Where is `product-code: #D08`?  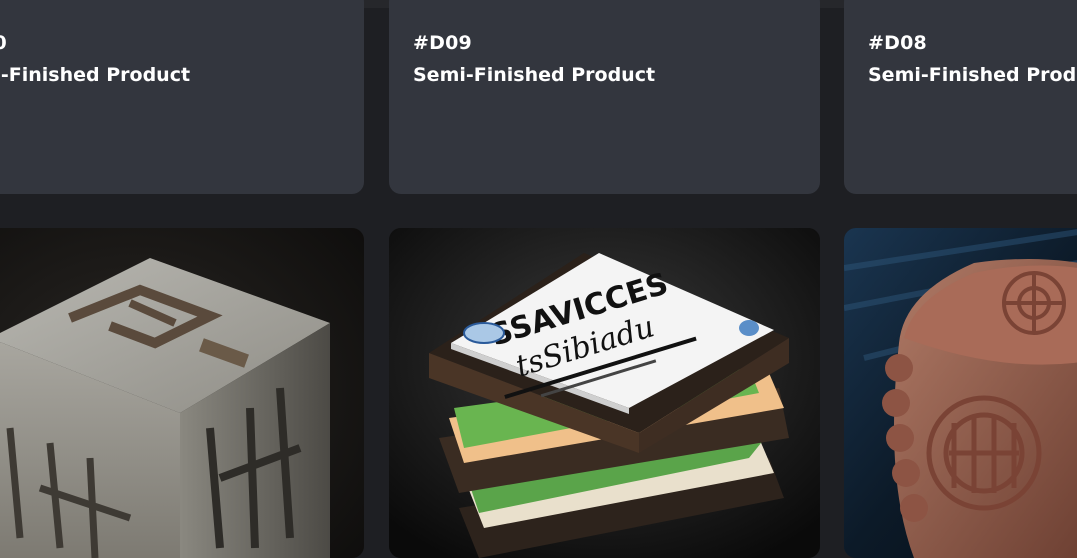
product-code: #D08 is located at coordinates (897, 43).